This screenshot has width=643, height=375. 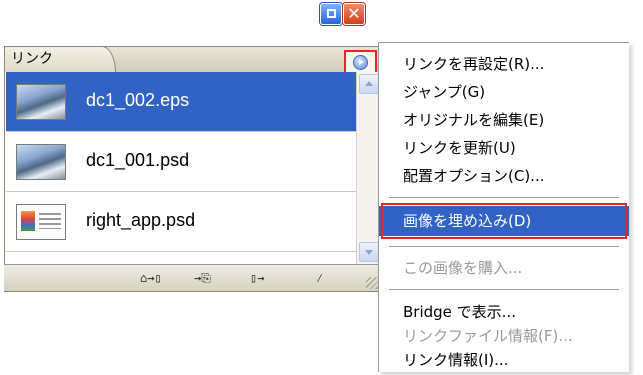 I want to click on link-name: dc1_002.eps, so click(x=138, y=100).